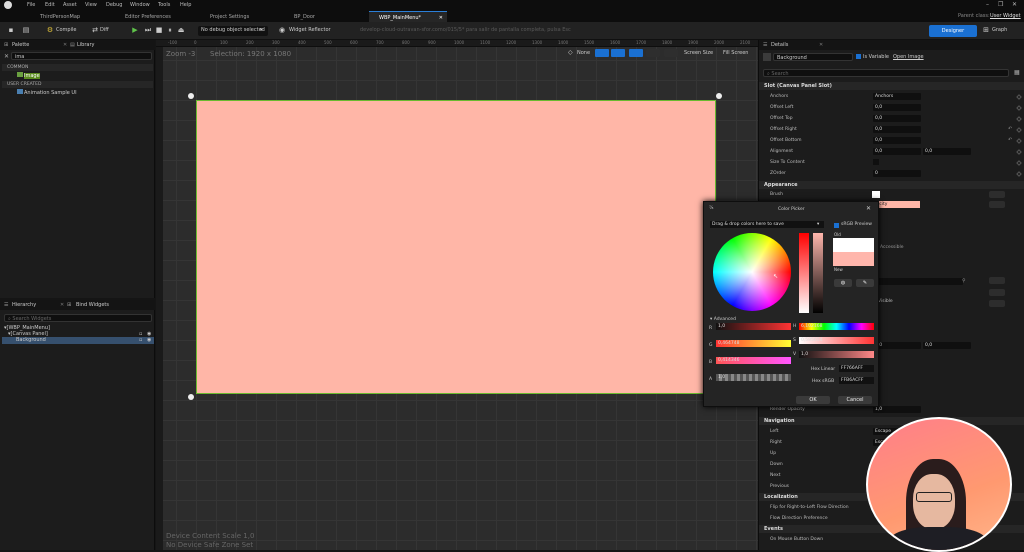 This screenshot has width=1024, height=552. What do you see at coordinates (57, 16) in the screenshot?
I see `tab-thirdpersonmap: ThirdPersonMap` at bounding box center [57, 16].